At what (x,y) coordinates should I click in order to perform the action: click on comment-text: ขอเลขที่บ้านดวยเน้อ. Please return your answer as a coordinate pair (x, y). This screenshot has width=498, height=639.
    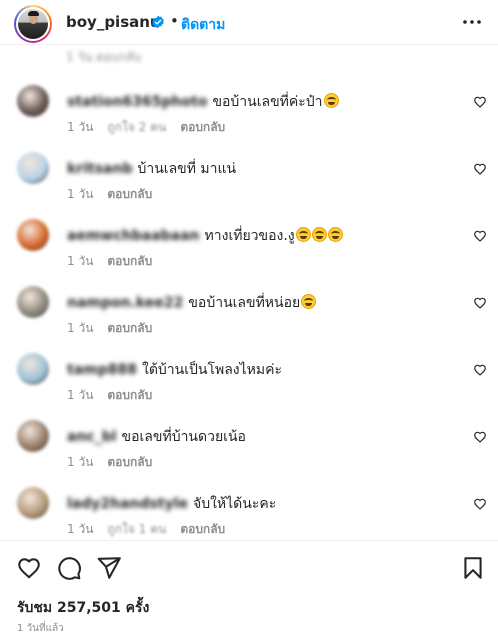
    Looking at the image, I should click on (183, 437).